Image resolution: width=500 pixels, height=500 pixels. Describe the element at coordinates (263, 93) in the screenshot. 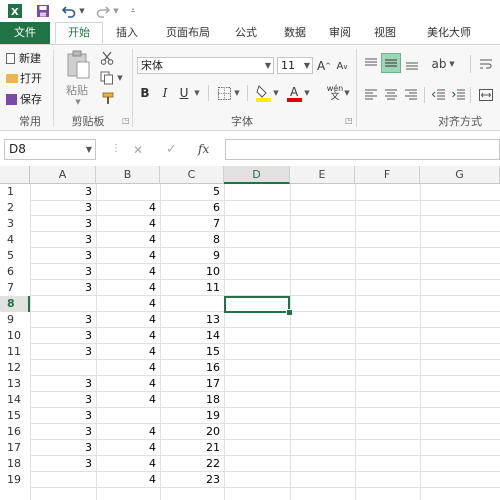

I see `fill-color-icon` at that location.